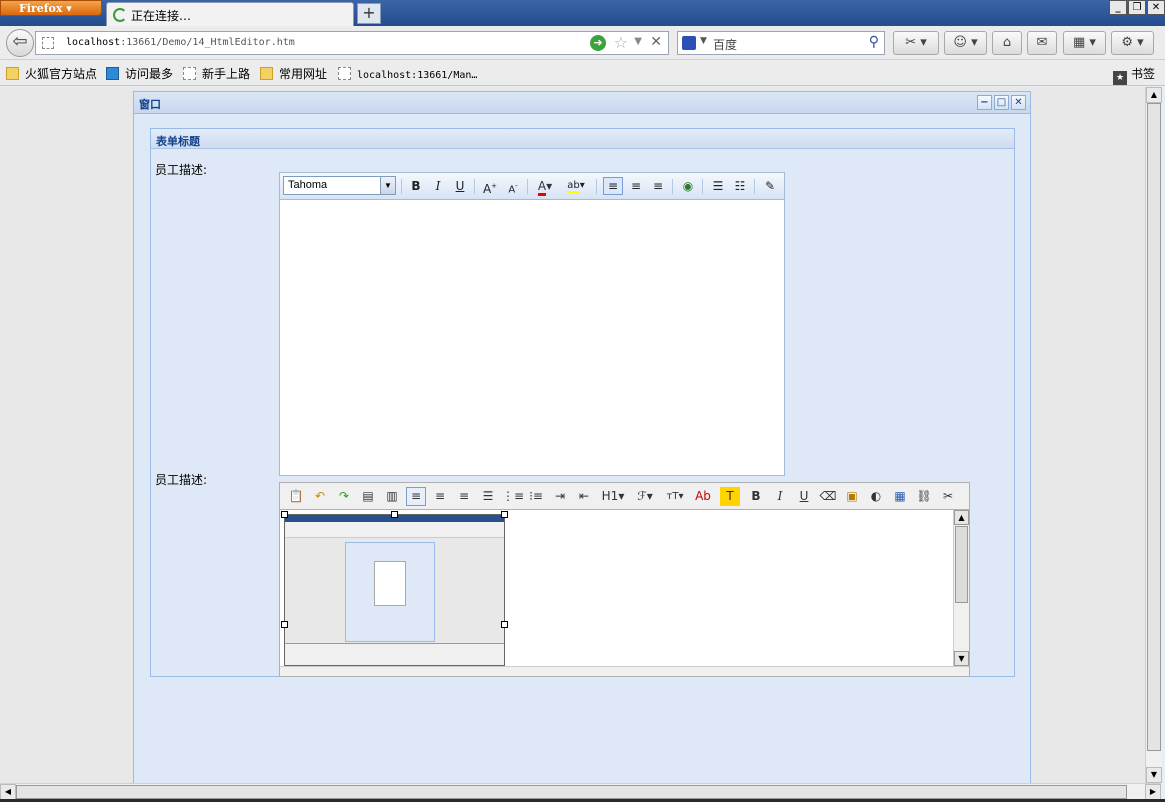 The height and width of the screenshot is (802, 1165). What do you see at coordinates (852, 496) in the screenshot?
I see `insert-image-icon: ▣` at bounding box center [852, 496].